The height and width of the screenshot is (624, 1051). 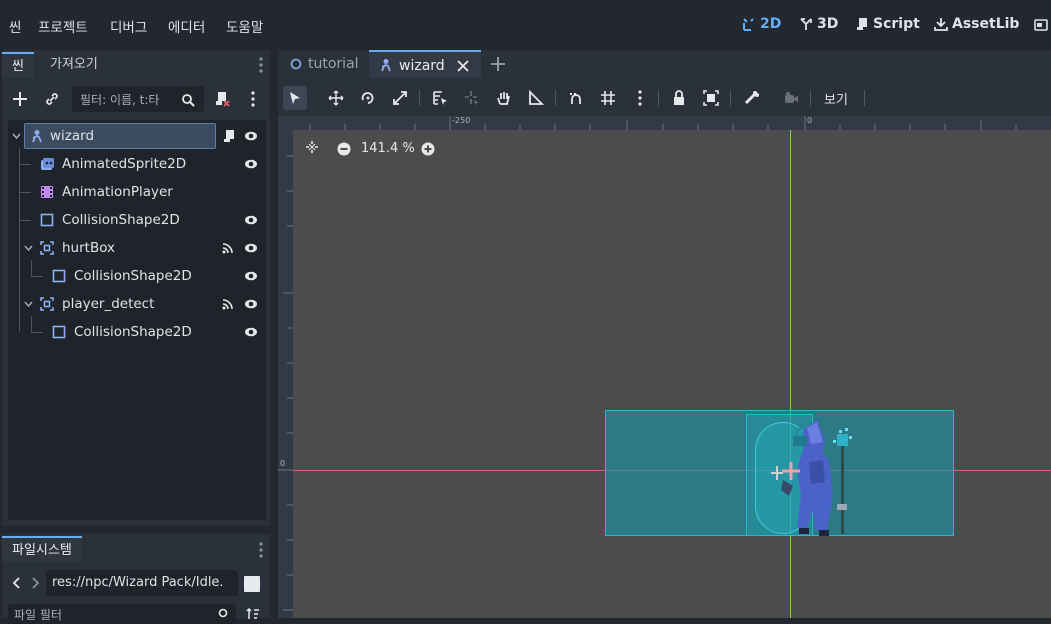 What do you see at coordinates (124, 164) in the screenshot?
I see `node-name-animatedsprite2d: AnimatedSprite2D` at bounding box center [124, 164].